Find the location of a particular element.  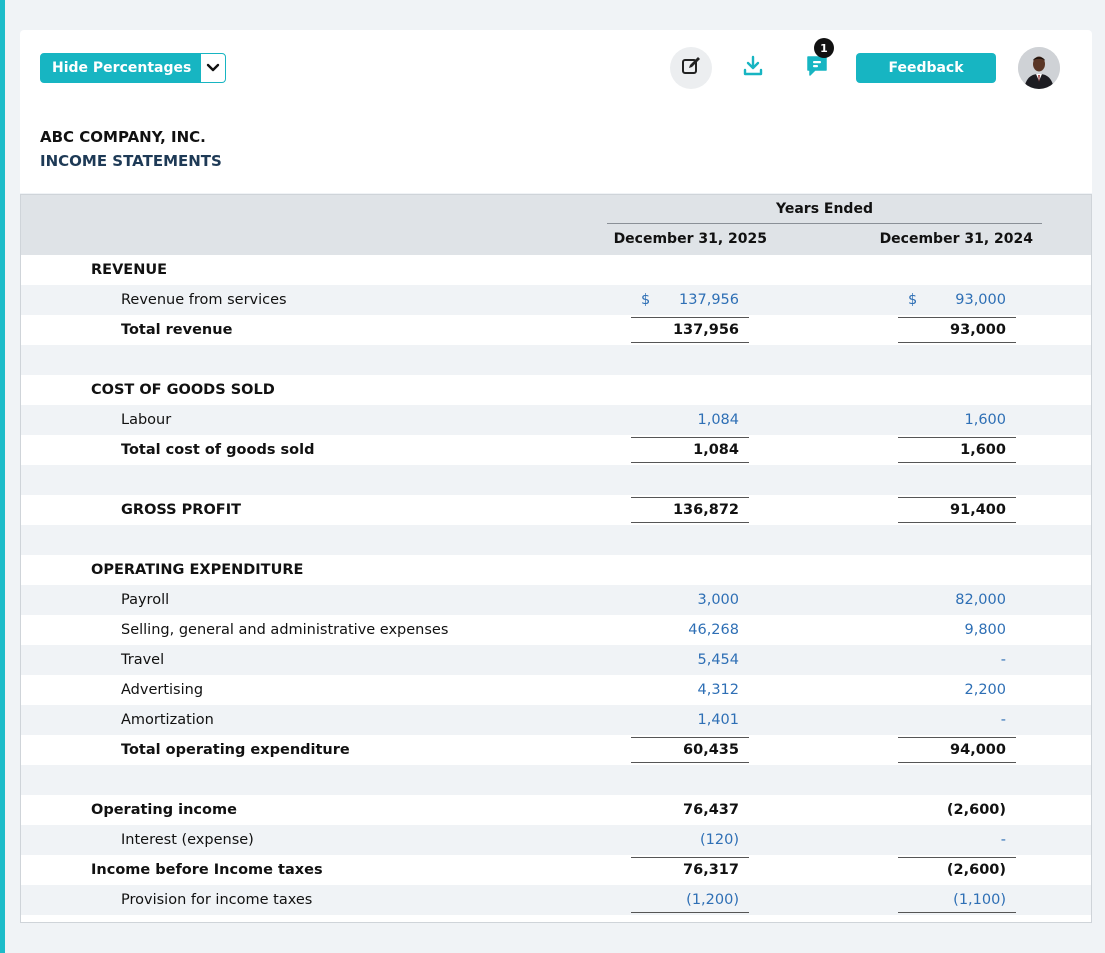

row-label: GROSS PROFIT is located at coordinates (181, 510).